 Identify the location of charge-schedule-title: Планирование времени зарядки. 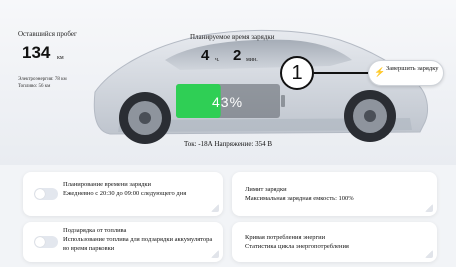
(107, 184).